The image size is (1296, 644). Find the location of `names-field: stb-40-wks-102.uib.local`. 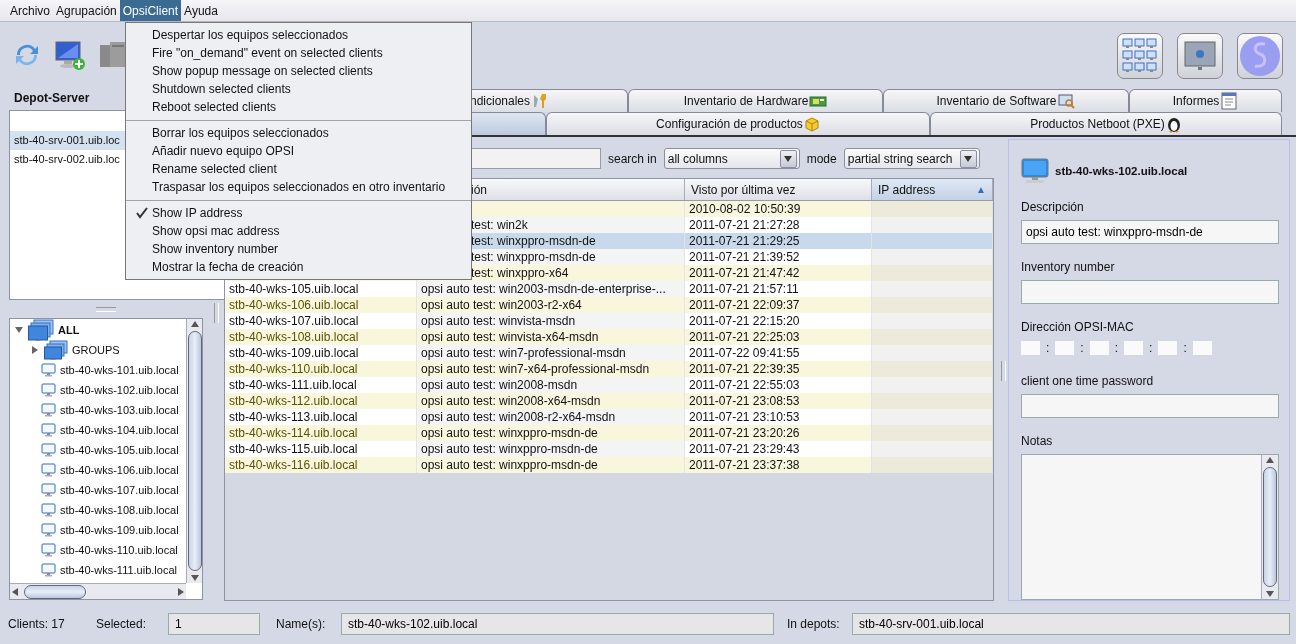

names-field: stb-40-wks-102.uib.local is located at coordinates (557, 624).